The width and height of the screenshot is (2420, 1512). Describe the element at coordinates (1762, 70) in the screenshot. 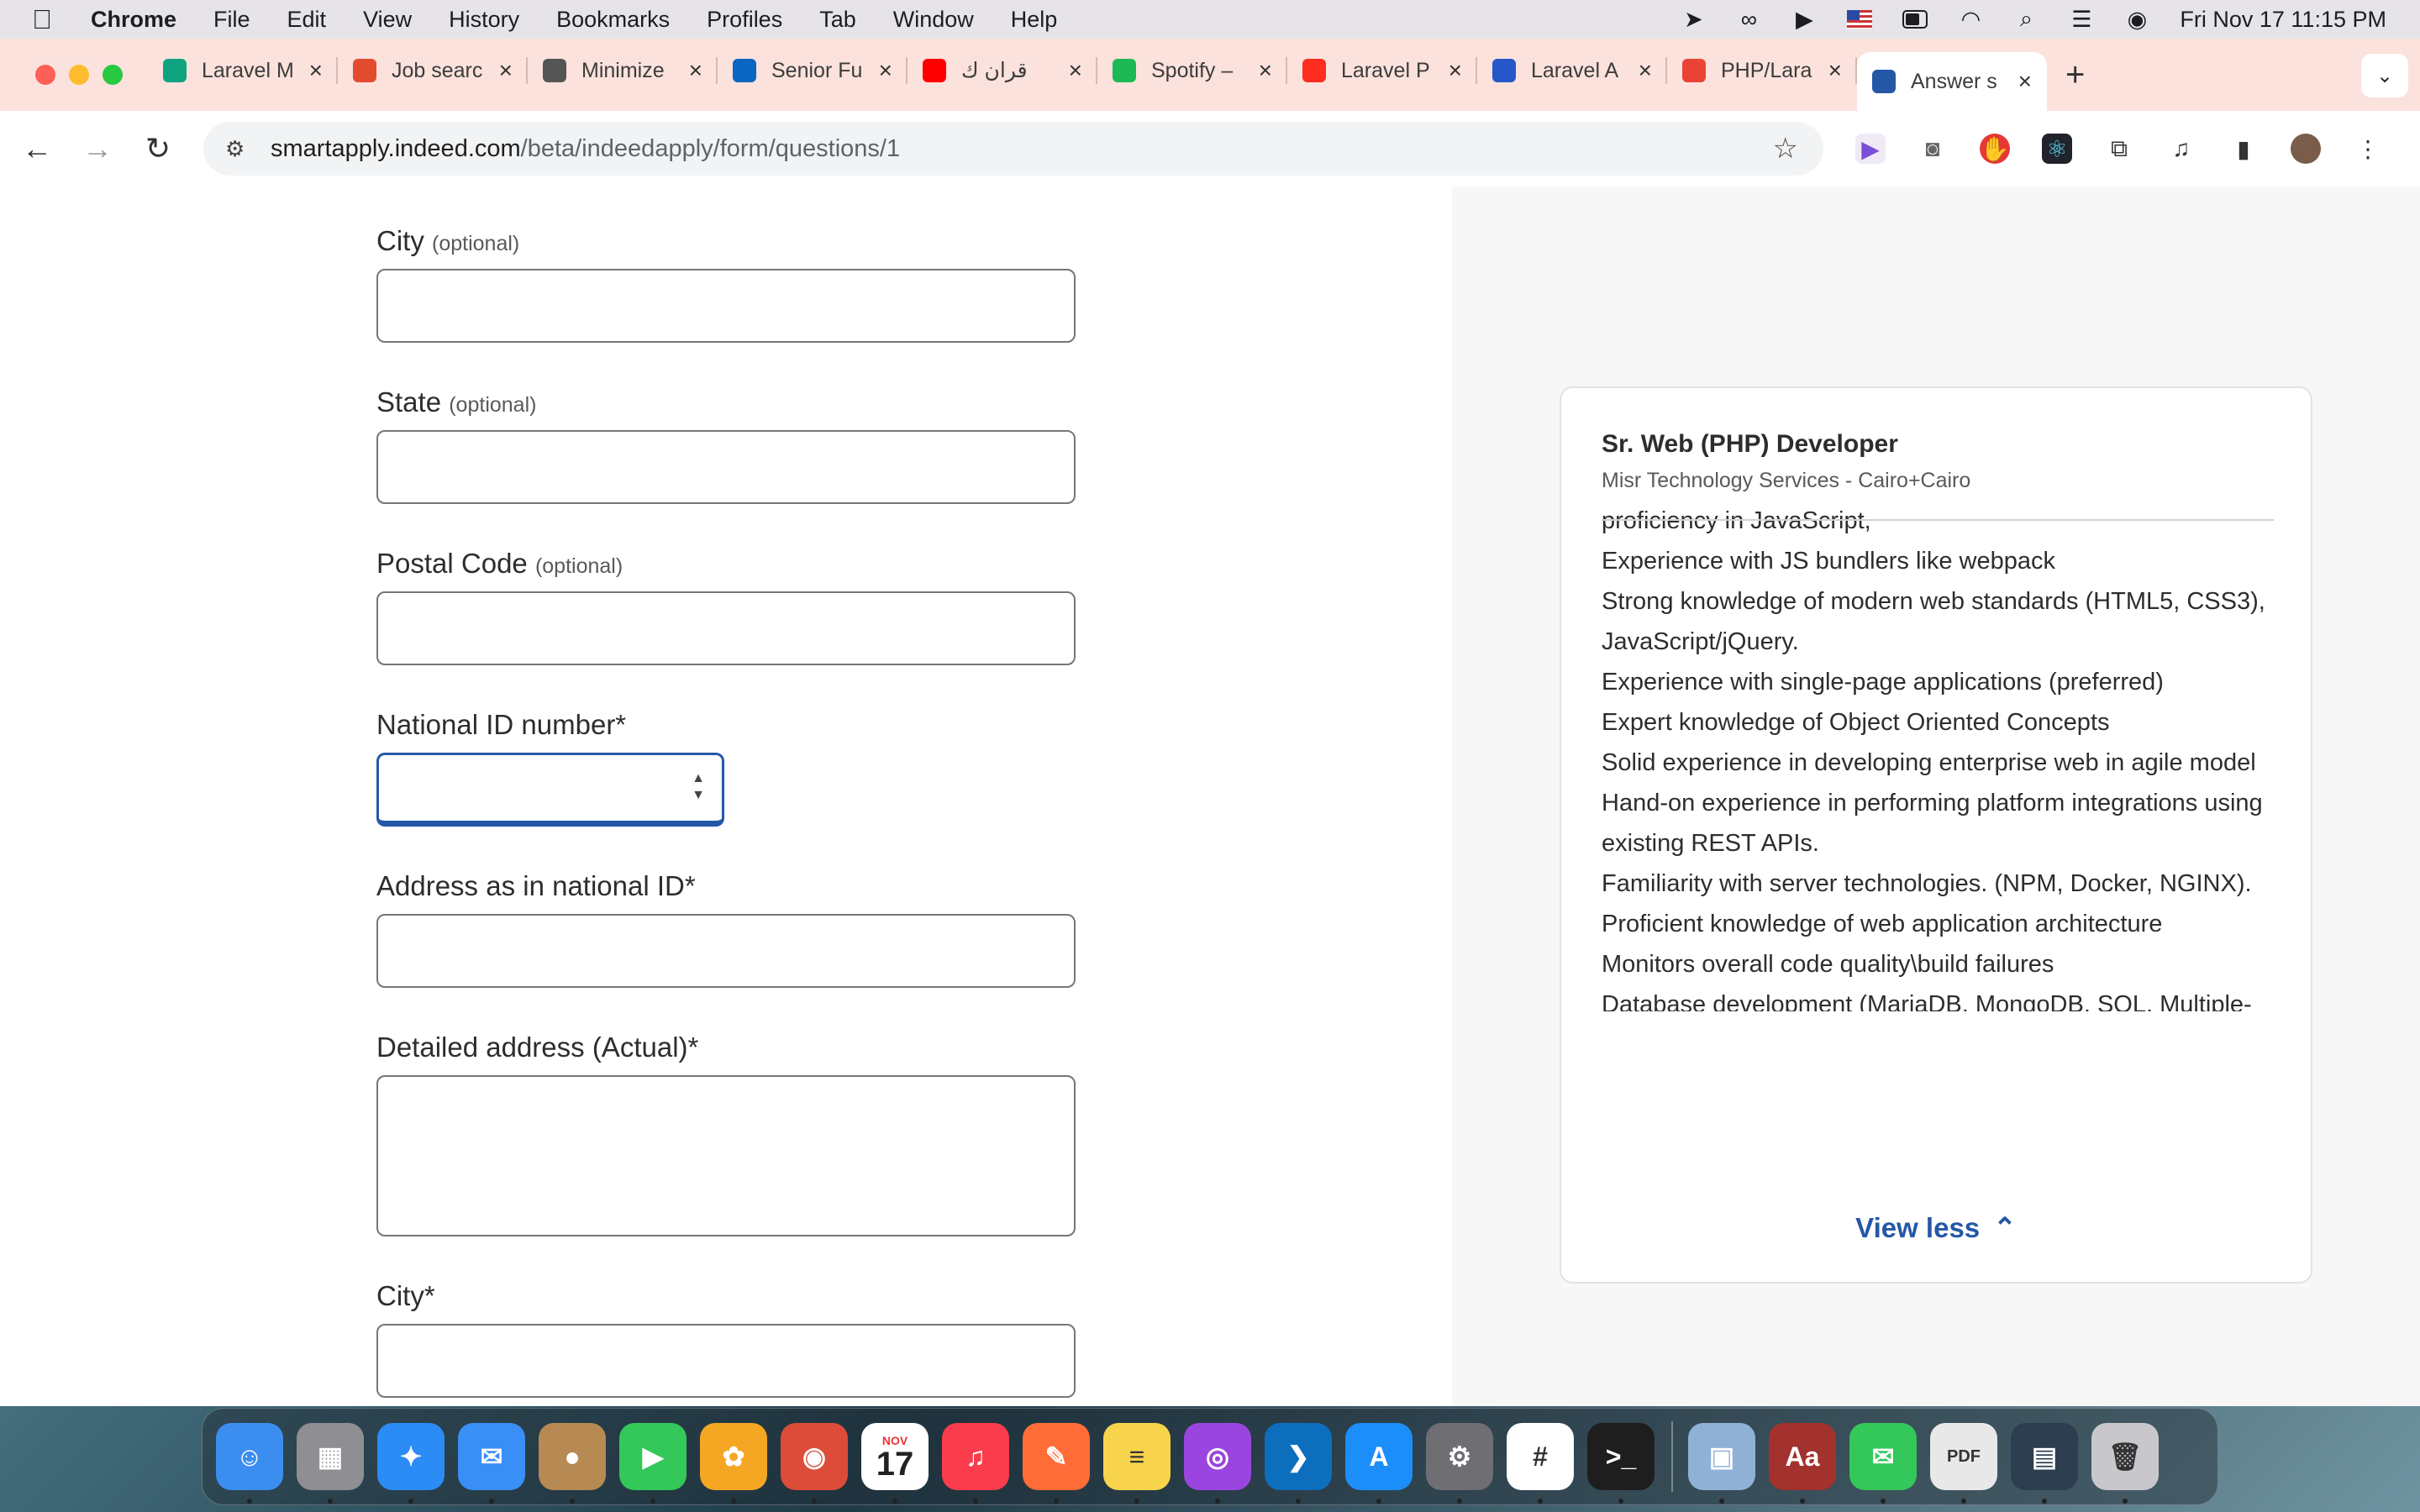

I see `browser-tab: PHP/Lara ×` at that location.